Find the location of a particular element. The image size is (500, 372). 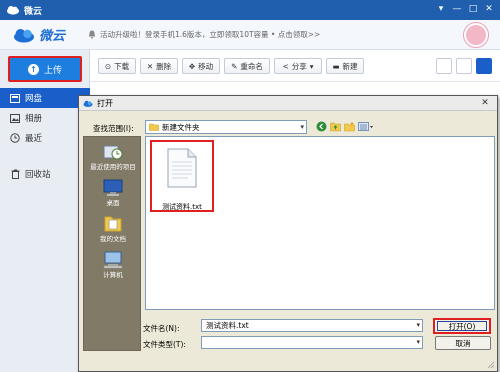

place-desktop: 桌面 is located at coordinates (113, 193).